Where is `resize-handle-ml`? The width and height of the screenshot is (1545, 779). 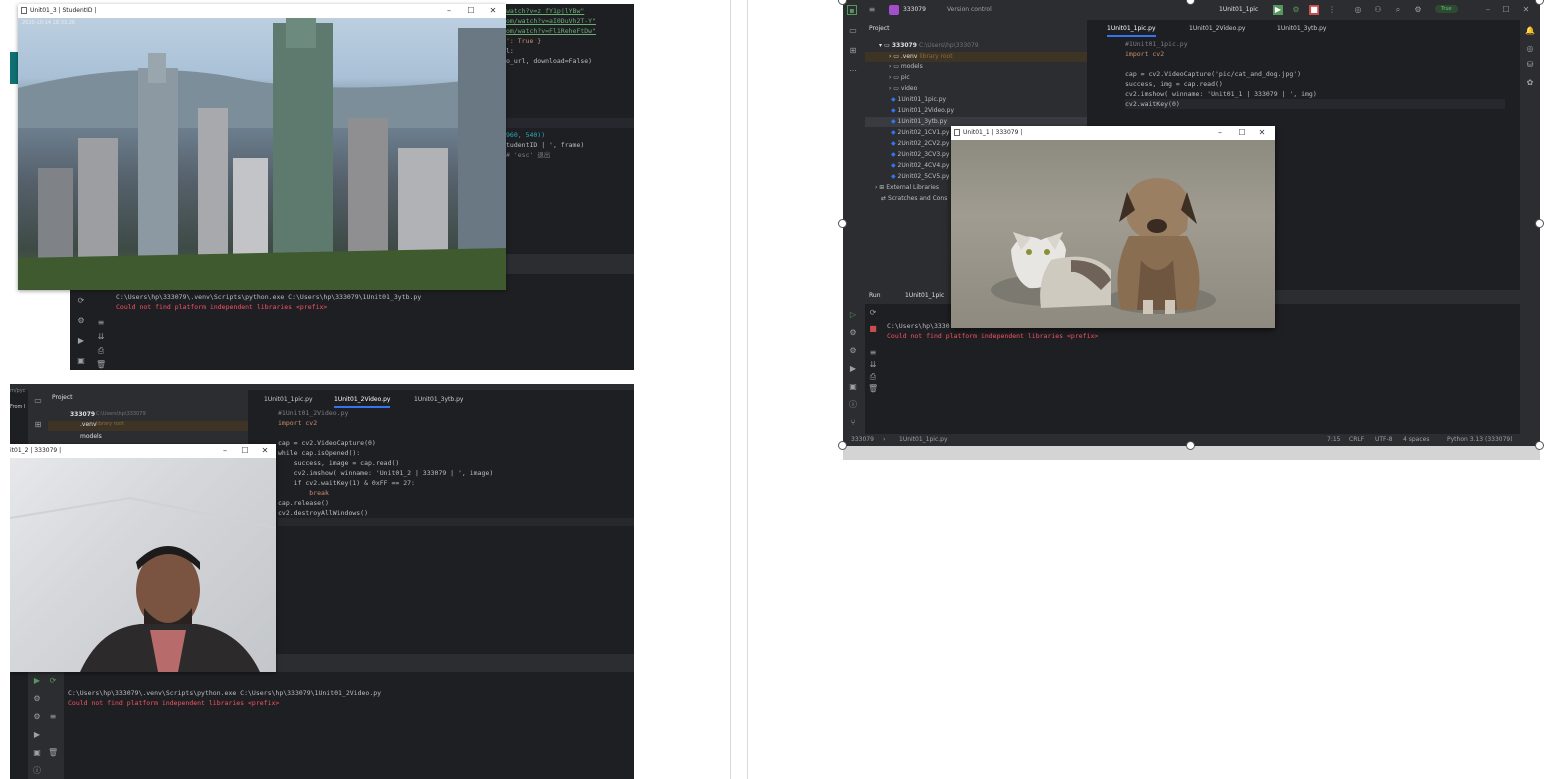
resize-handle-ml is located at coordinates (842, 223).